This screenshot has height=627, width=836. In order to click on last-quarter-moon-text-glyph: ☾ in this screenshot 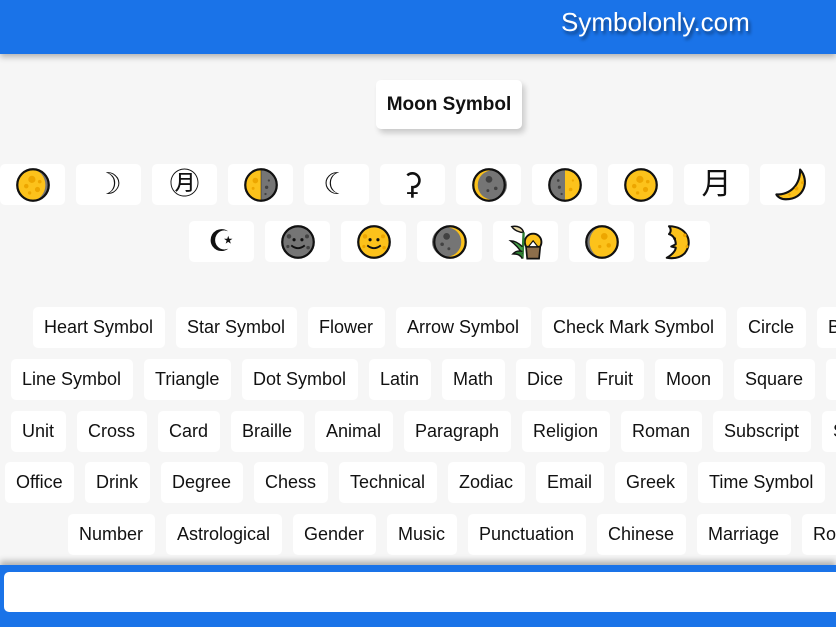, I will do `click(336, 184)`.